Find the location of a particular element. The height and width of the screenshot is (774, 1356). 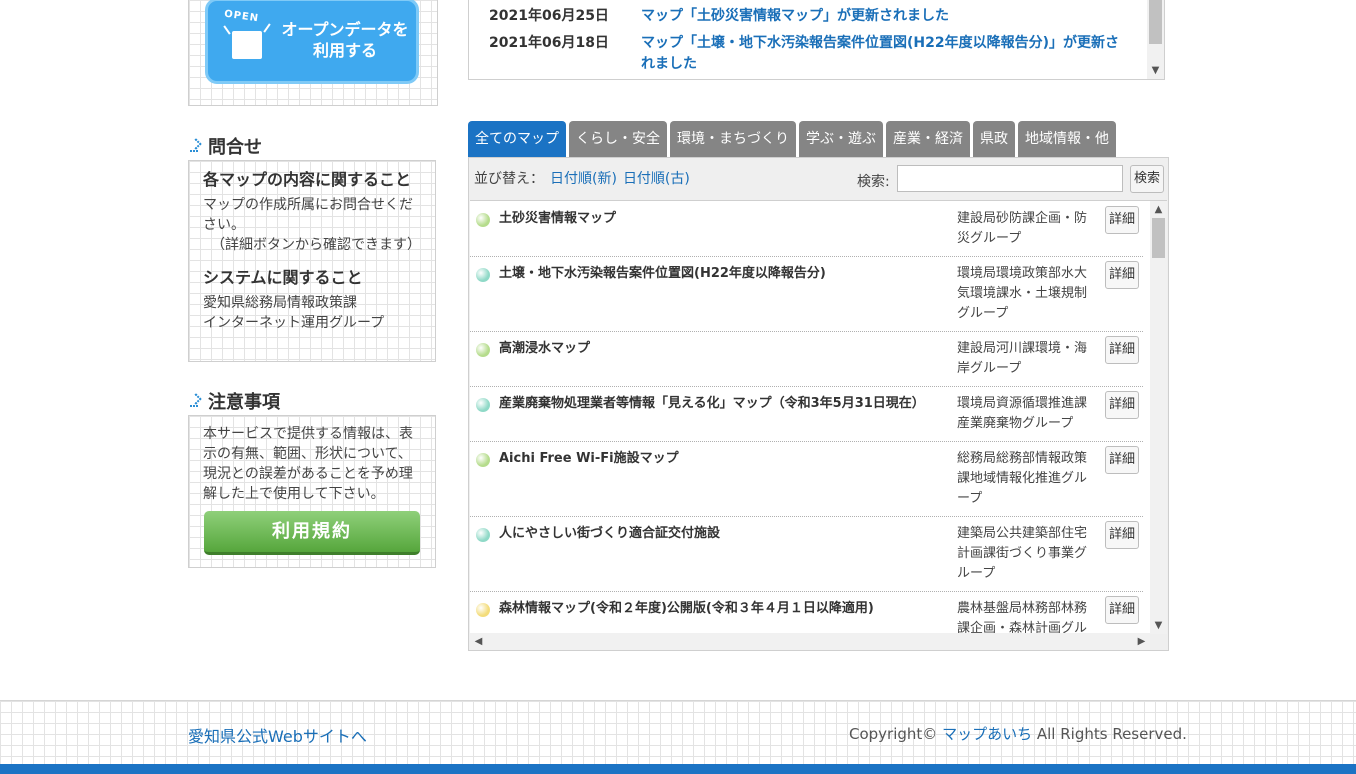

chevron-right-icon: ▶ is located at coordinates (1141, 641).